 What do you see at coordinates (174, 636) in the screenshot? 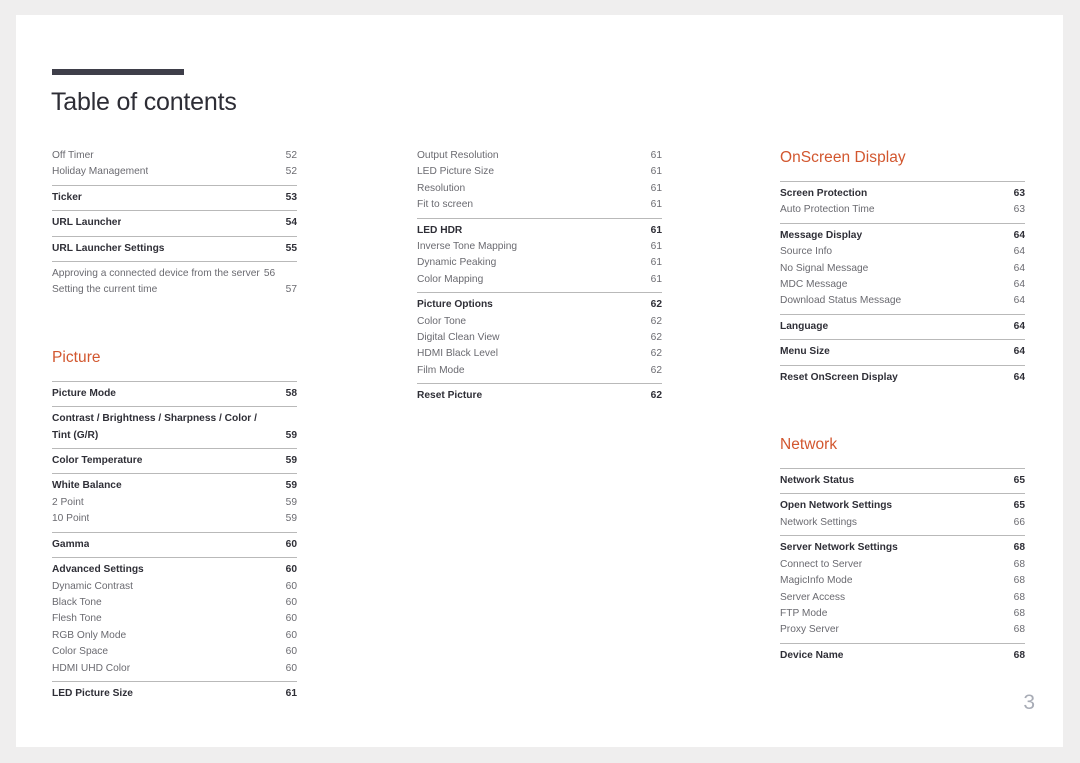
I see `toc-entry: RGB Only Mode 60` at bounding box center [174, 636].